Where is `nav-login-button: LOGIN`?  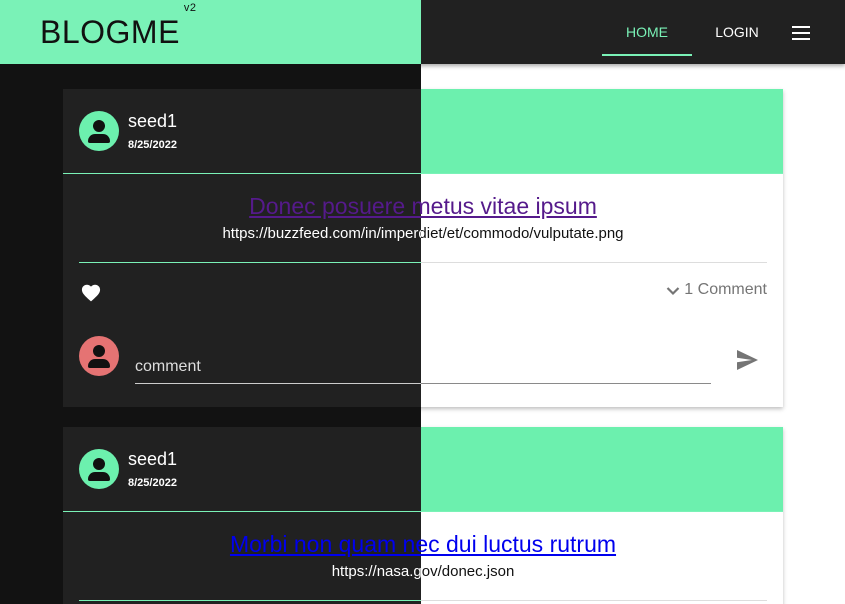 nav-login-button: LOGIN is located at coordinates (737, 32).